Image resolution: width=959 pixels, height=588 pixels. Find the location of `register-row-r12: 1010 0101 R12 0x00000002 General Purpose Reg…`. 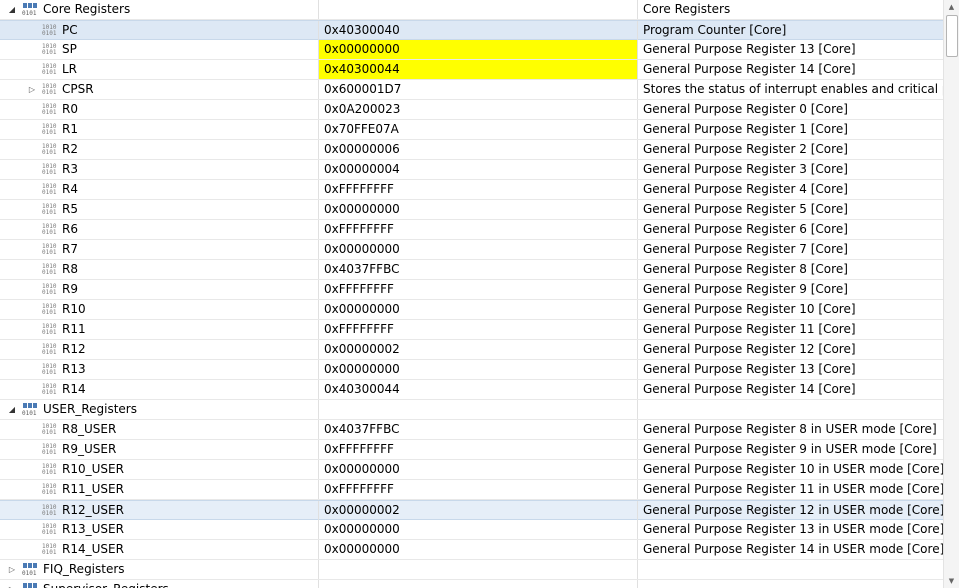

register-row-r12: 1010 0101 R12 0x00000002 General Purpose Reg… is located at coordinates (471, 350).